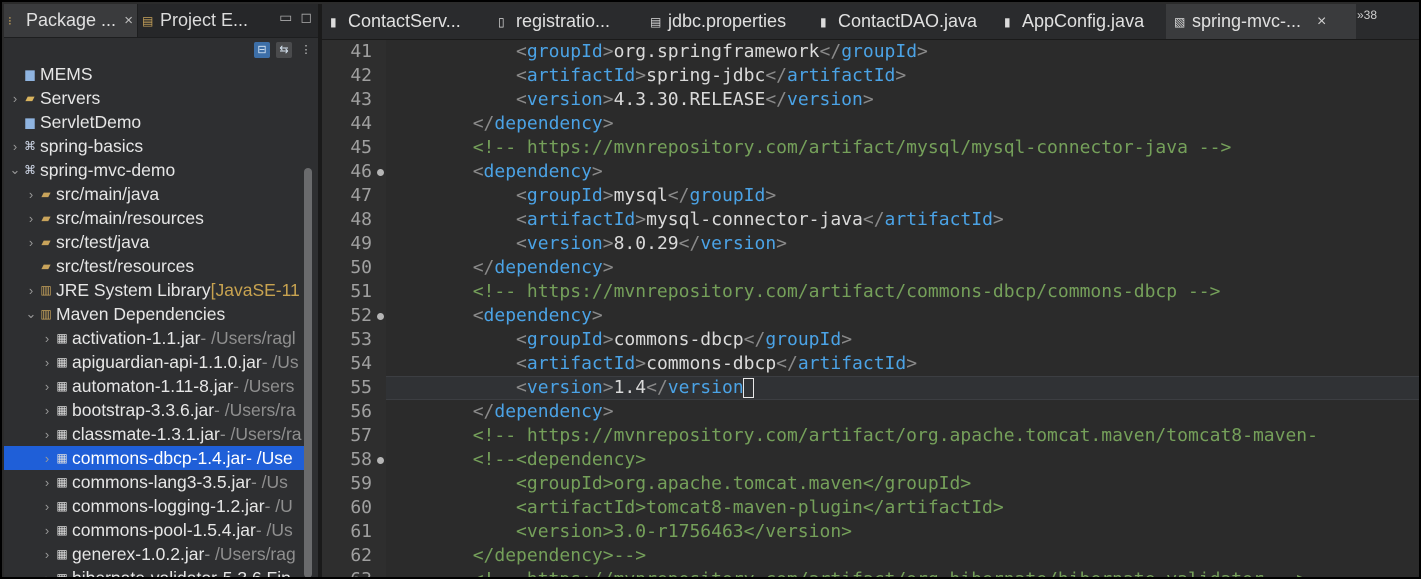 The width and height of the screenshot is (1421, 579). Describe the element at coordinates (154, 170) in the screenshot. I see `tree-item: ⌄ ⌘ spring-mvc-demo` at that location.